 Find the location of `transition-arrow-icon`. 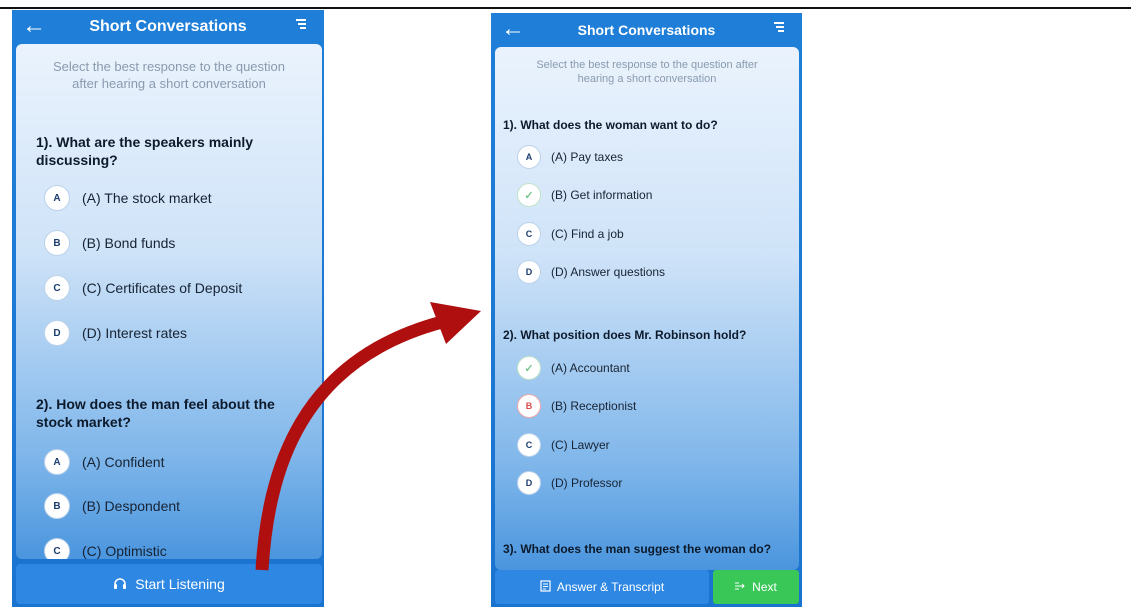

transition-arrow-icon is located at coordinates (368, 436).